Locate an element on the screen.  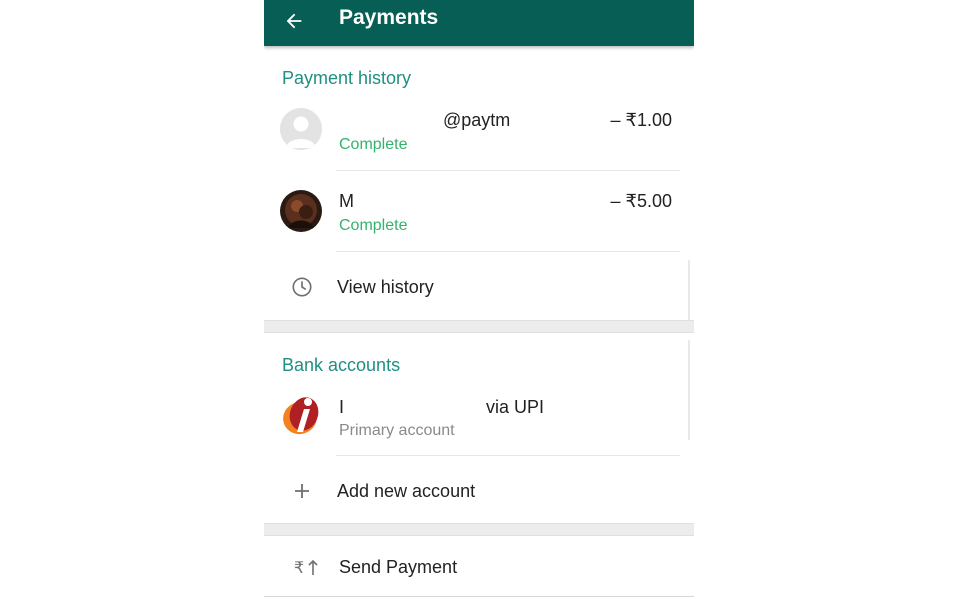
bank-accounts-header: Bank accounts is located at coordinates (341, 365).